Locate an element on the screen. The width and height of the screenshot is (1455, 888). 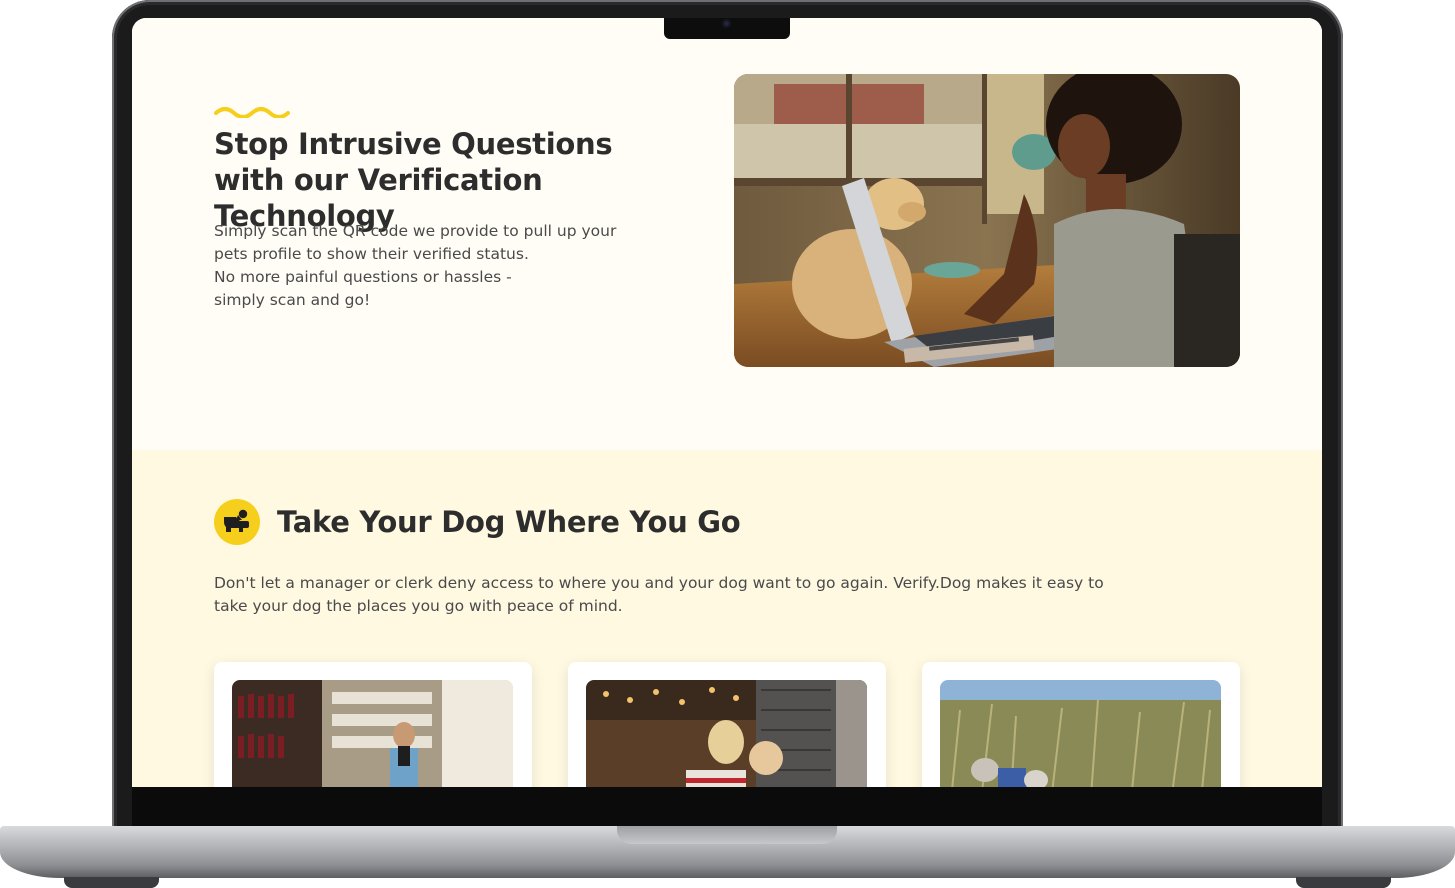
webcam-icon is located at coordinates (726, 23).